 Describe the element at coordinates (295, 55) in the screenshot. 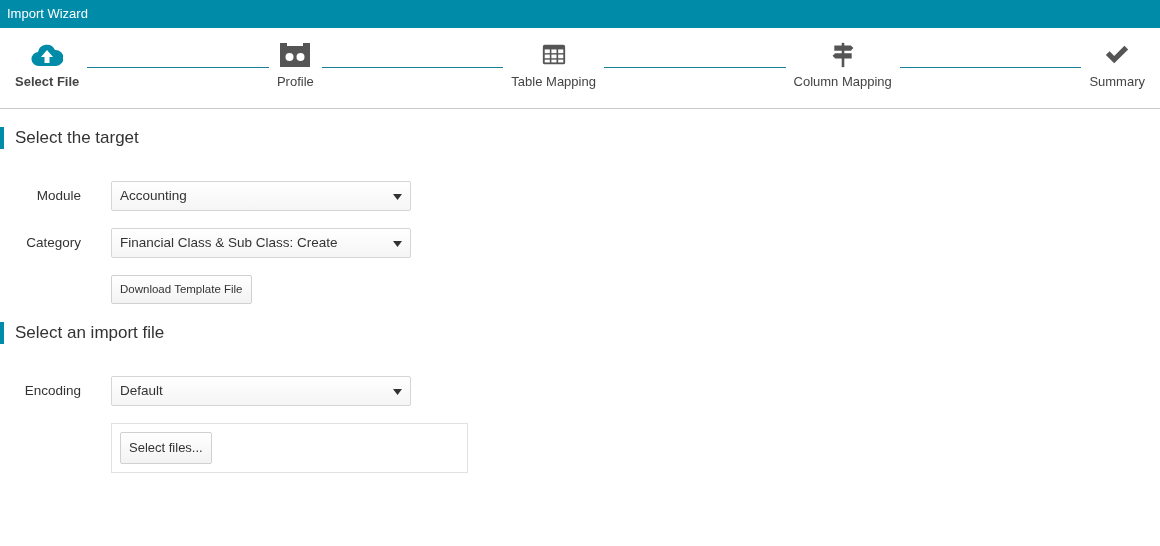

I see `cassette-icon` at that location.